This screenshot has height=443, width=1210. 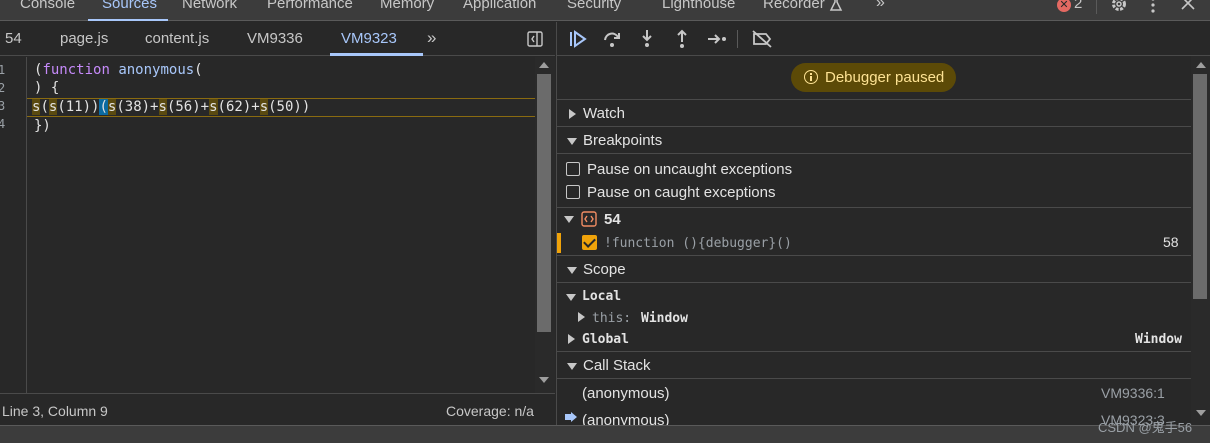 What do you see at coordinates (571, 417) in the screenshot?
I see `current-frame-arrow-icon` at bounding box center [571, 417].